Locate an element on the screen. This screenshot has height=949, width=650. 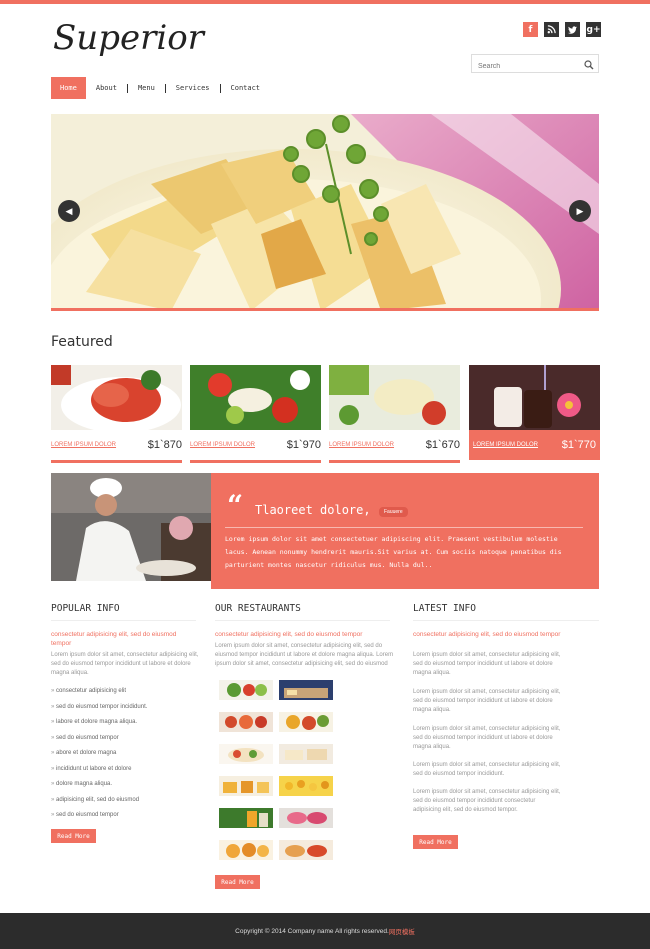
popular-read-more-button: Read More is located at coordinates (73, 836).